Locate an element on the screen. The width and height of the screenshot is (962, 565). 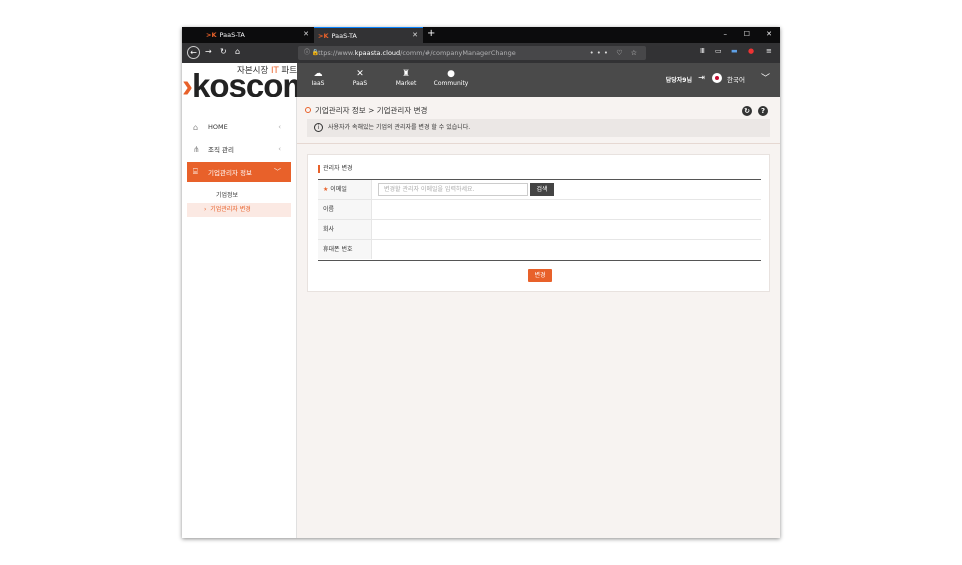
sidebar-item-label: 기업관리자 정보 is located at coordinates (230, 173).